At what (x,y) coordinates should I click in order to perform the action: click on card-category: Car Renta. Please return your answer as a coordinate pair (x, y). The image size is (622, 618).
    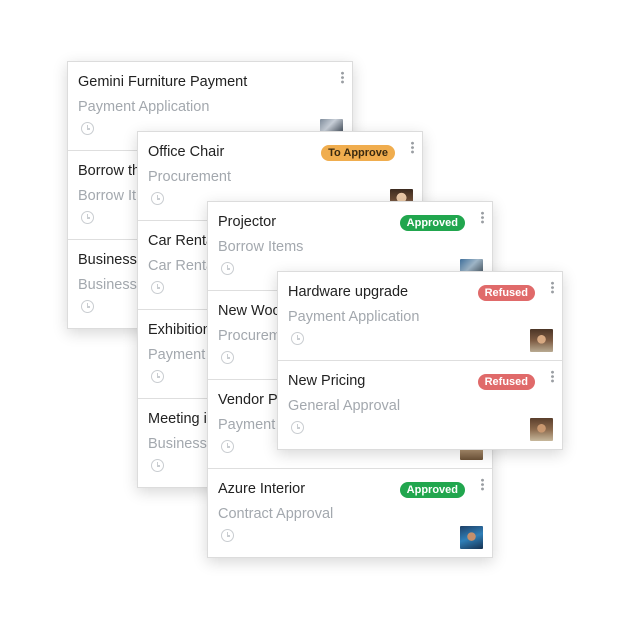
    Looking at the image, I should click on (181, 266).